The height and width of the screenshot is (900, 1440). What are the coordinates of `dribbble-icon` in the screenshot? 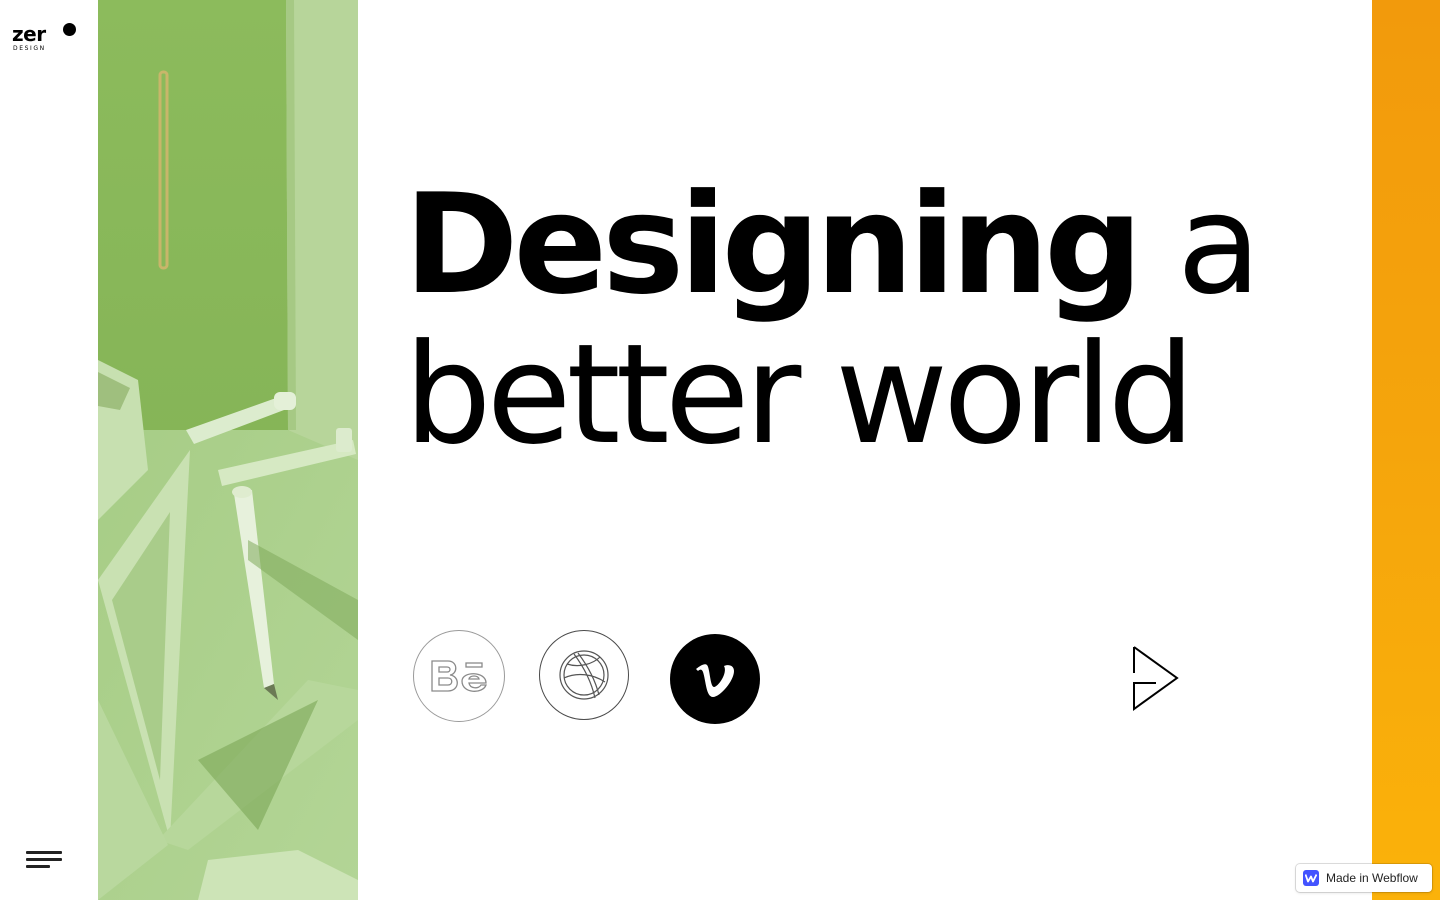 It's located at (584, 675).